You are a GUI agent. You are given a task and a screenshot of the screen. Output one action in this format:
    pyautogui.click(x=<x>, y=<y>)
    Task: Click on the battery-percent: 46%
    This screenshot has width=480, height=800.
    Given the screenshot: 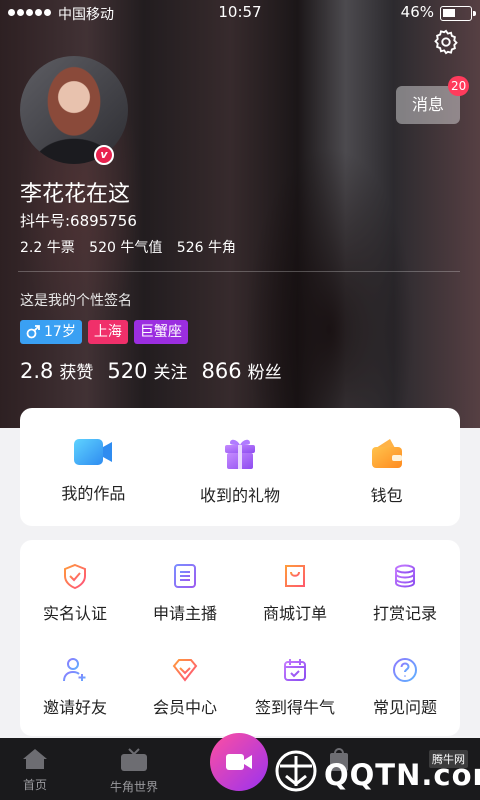 What is the action you would take?
    pyautogui.click(x=417, y=12)
    